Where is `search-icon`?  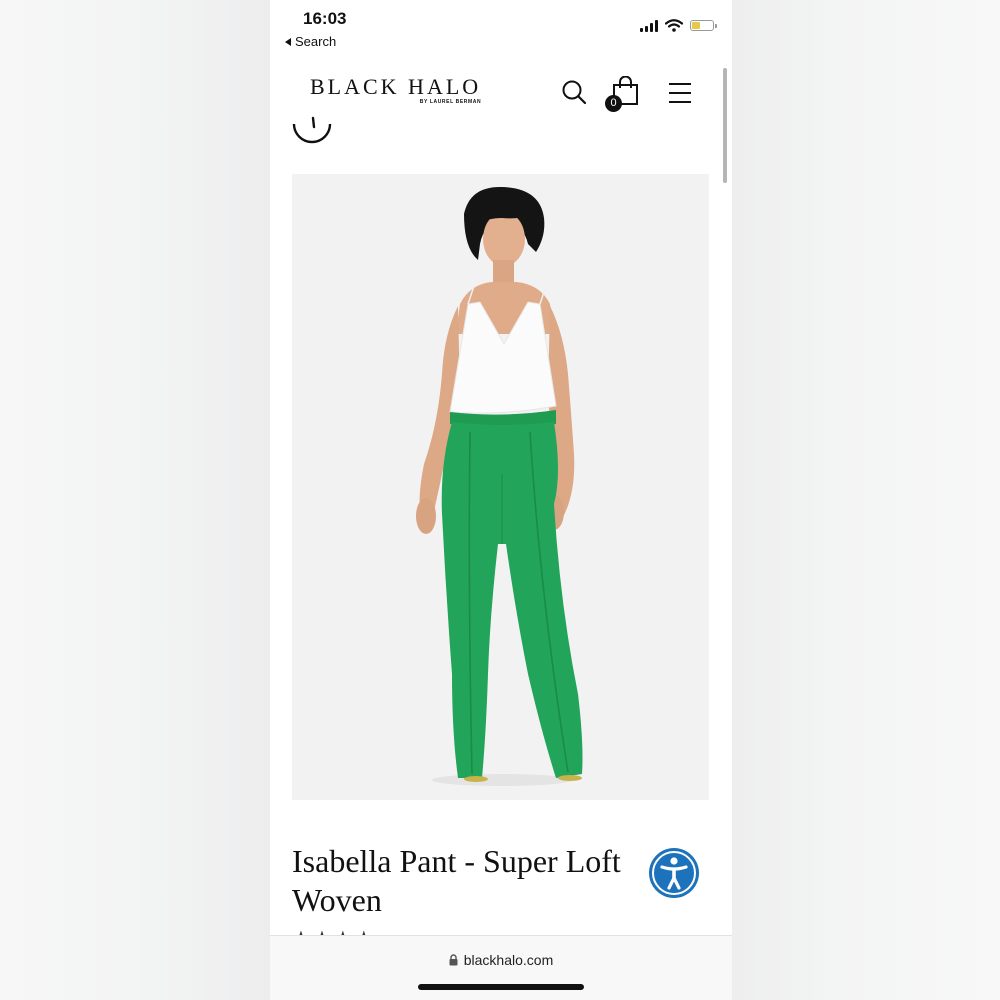
search-icon is located at coordinates (574, 92).